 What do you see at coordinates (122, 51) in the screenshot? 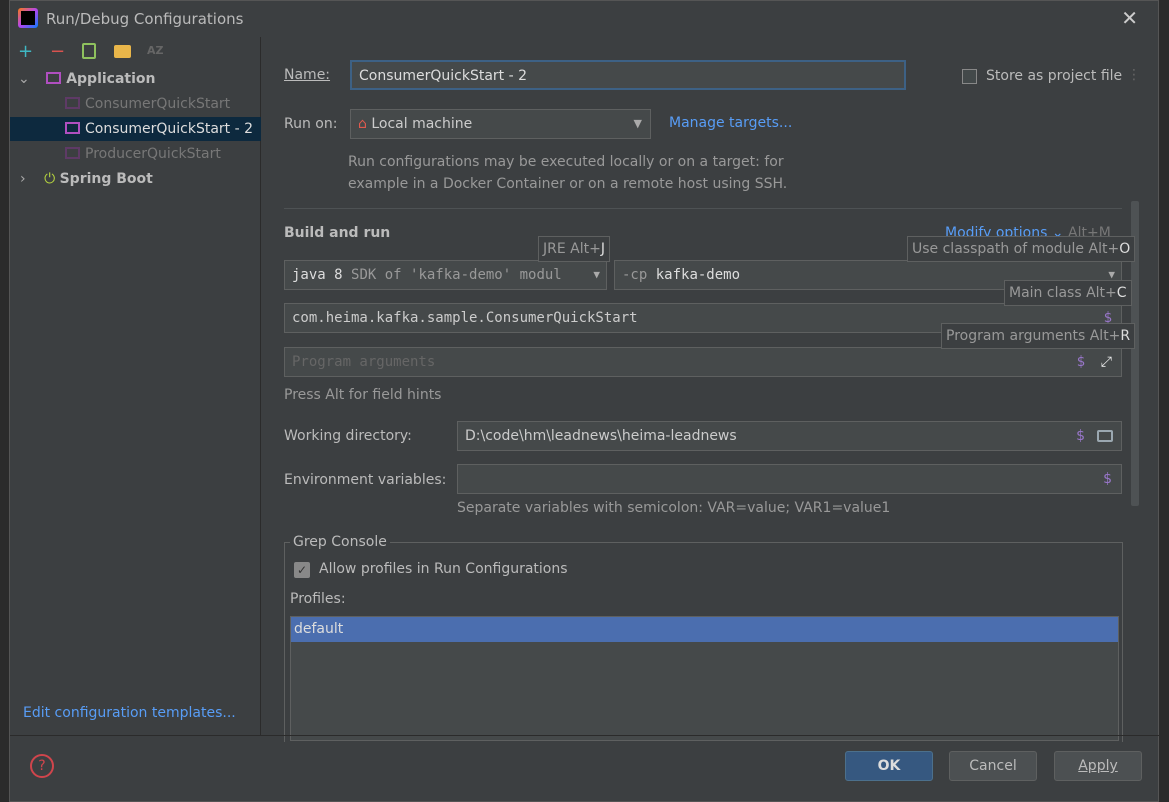
I see `folder-add-icon` at bounding box center [122, 51].